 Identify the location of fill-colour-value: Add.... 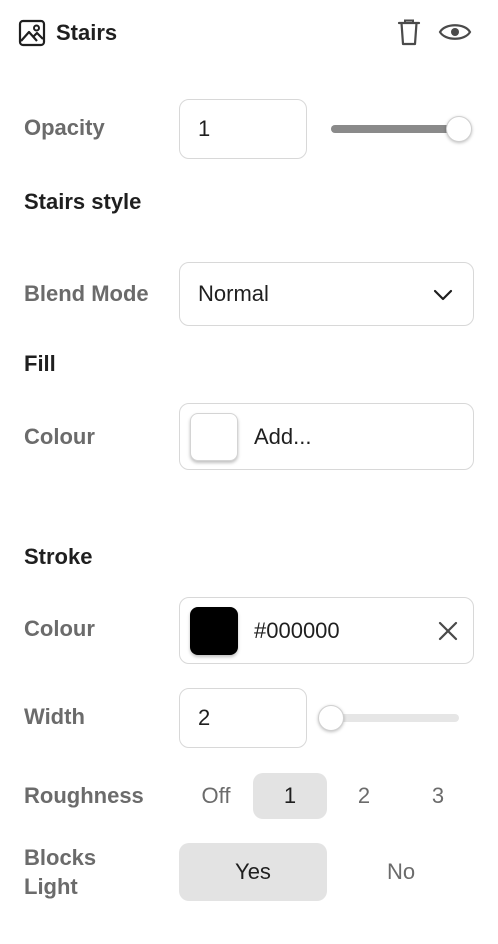
(283, 436).